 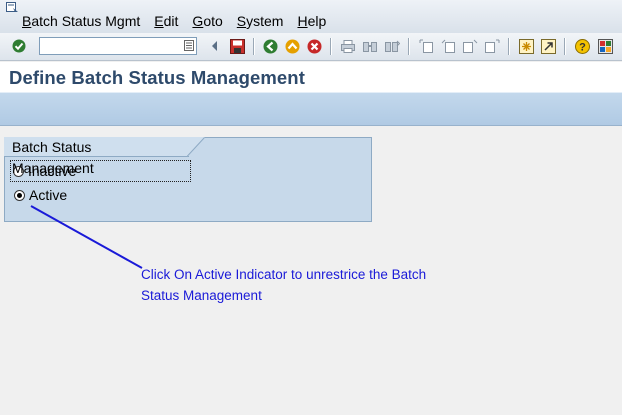 What do you see at coordinates (426, 46) in the screenshot?
I see `first-page-icon` at bounding box center [426, 46].